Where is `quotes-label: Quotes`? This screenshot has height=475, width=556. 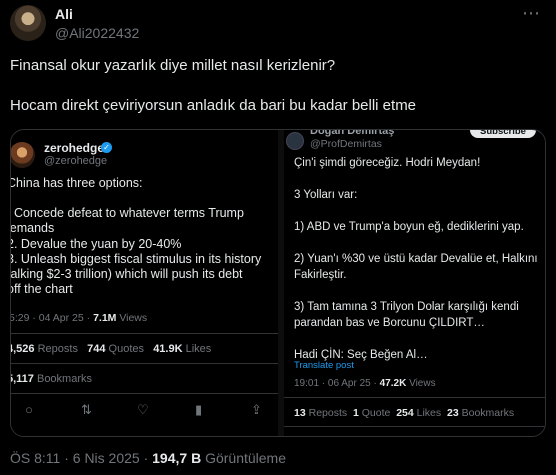 quotes-label: Quotes is located at coordinates (125, 349).